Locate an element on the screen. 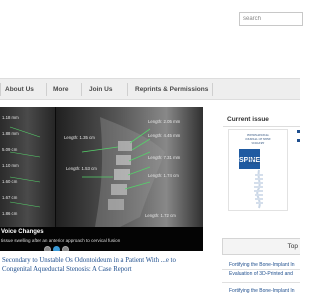 This screenshot has width=320, height=300. measurement-label: 1.88 mm is located at coordinates (10, 133).